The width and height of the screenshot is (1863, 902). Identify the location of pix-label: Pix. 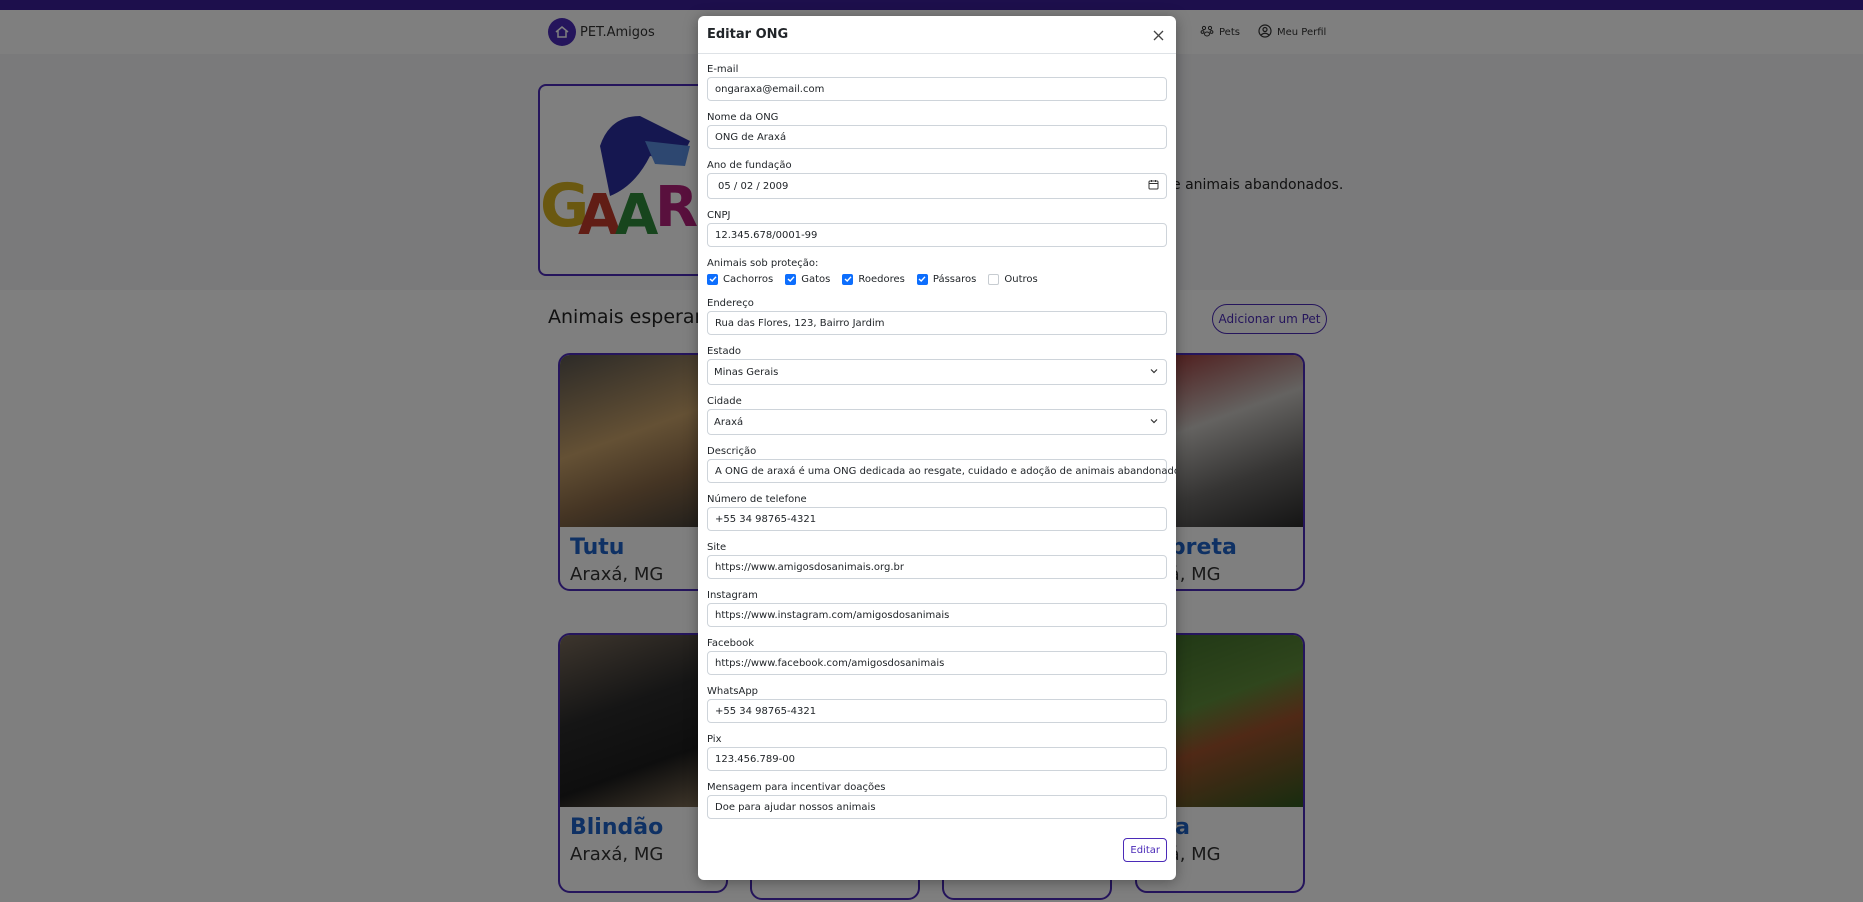
(714, 739).